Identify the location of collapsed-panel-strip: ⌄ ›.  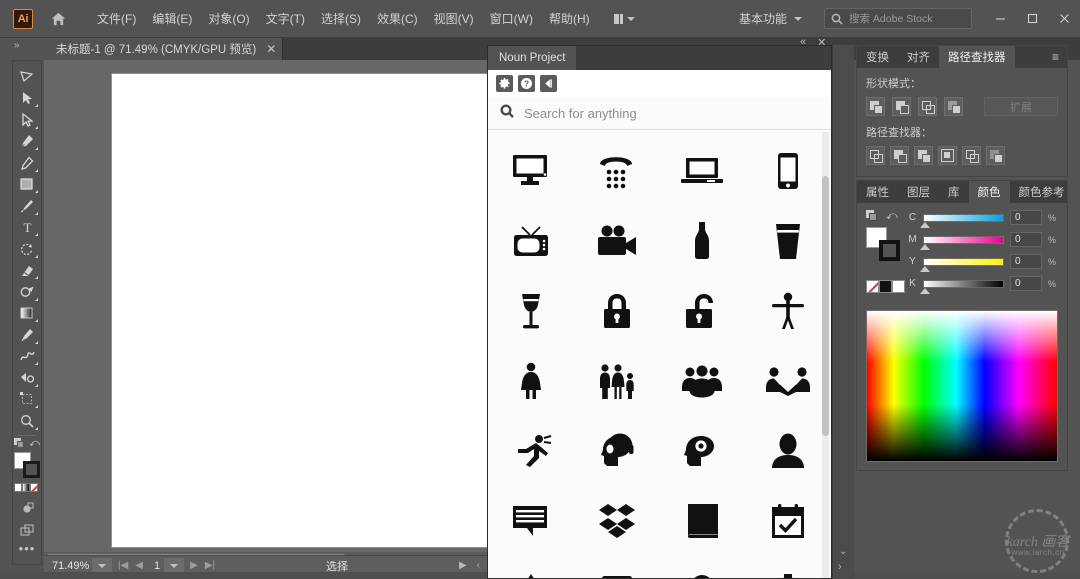
(843, 312).